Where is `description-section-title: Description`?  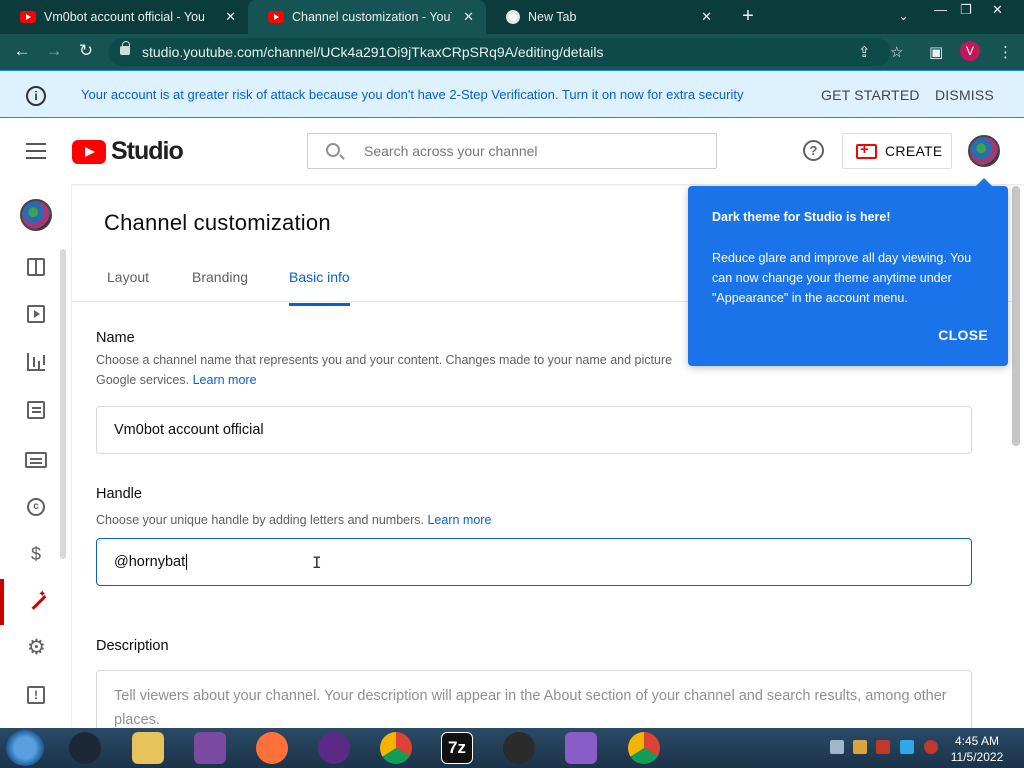
description-section-title: Description is located at coordinates (132, 646).